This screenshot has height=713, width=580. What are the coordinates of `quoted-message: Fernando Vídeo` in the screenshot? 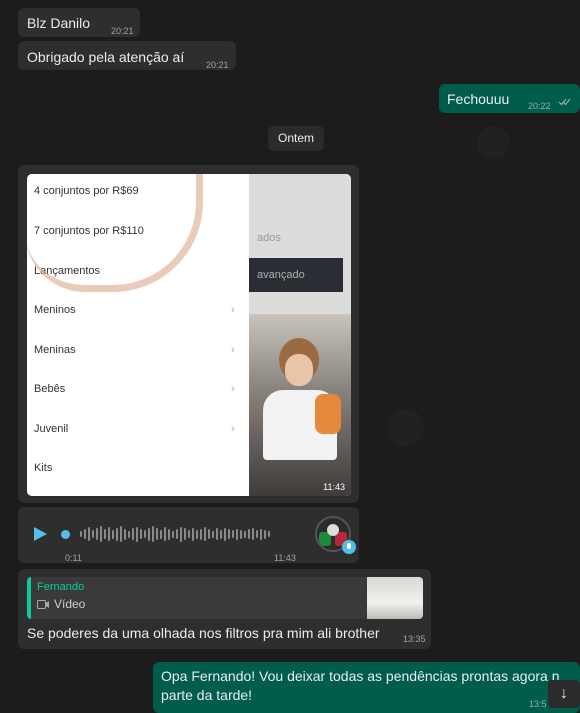 It's located at (225, 598).